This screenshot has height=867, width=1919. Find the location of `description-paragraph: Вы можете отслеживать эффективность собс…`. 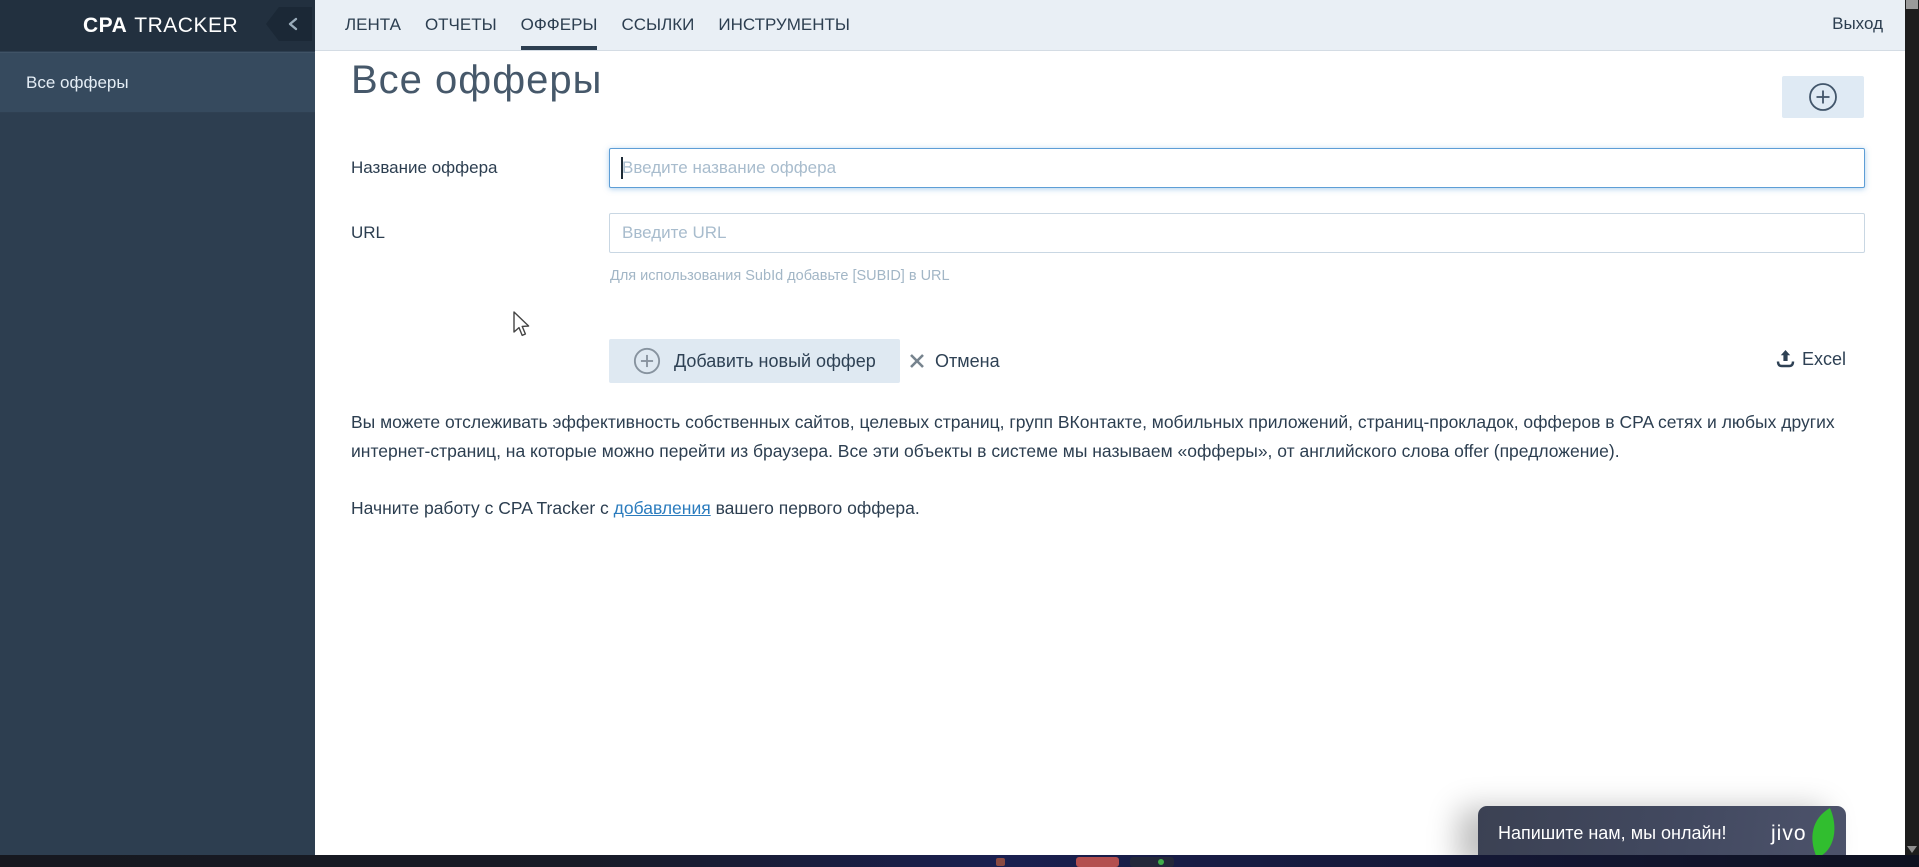

description-paragraph: Вы можете отслеживать эффективность собс… is located at coordinates (1093, 436).